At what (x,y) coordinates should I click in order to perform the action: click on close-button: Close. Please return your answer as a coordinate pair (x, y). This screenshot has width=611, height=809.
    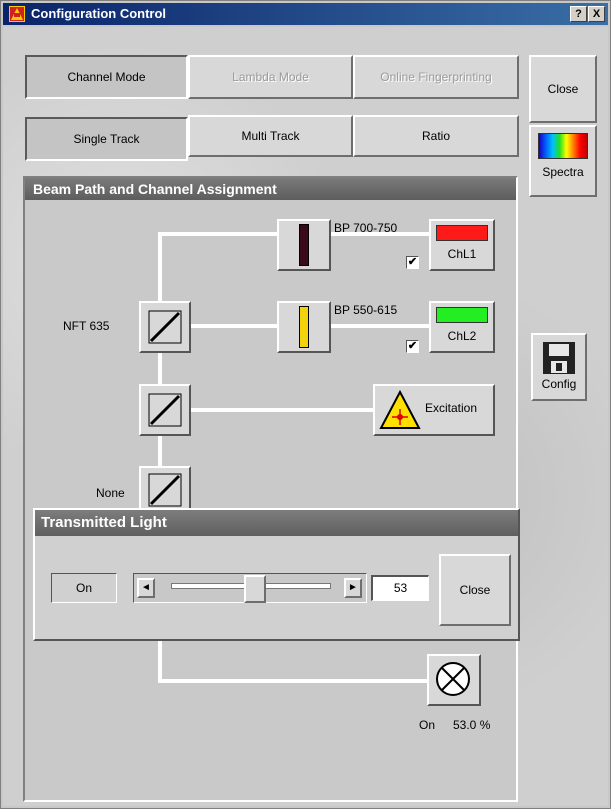
    Looking at the image, I should click on (563, 89).